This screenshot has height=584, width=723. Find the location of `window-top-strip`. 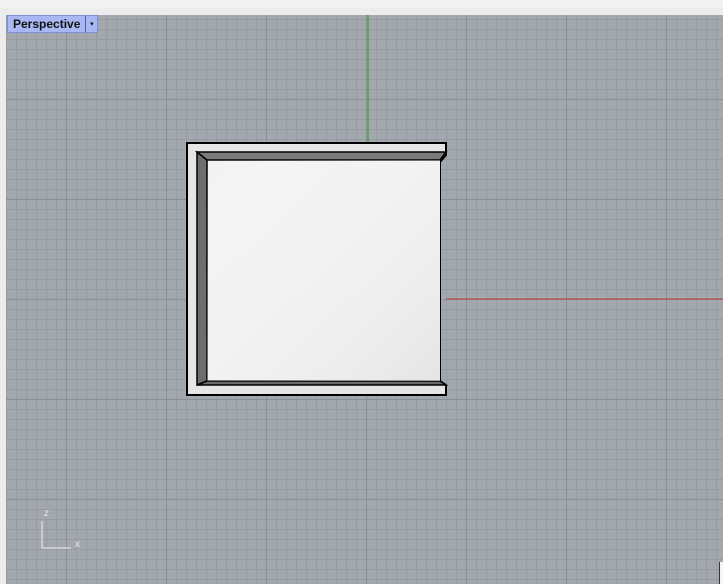

window-top-strip is located at coordinates (361, 4).